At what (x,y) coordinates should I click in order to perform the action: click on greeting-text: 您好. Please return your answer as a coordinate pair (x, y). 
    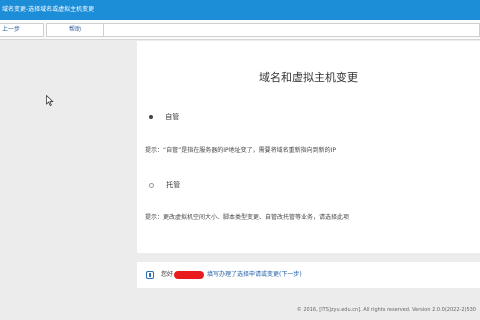
    Looking at the image, I should click on (167, 274).